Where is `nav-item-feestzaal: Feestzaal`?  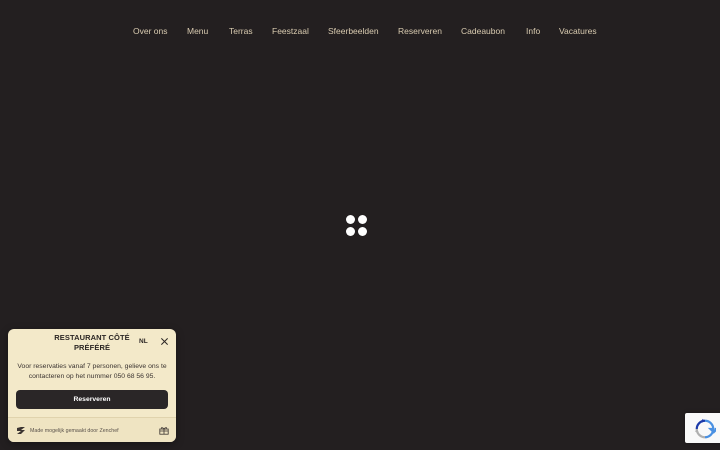
nav-item-feestzaal: Feestzaal is located at coordinates (290, 31).